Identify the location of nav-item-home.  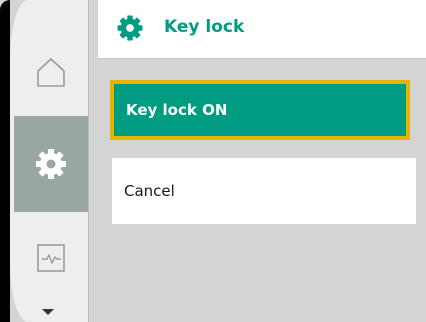
(51, 72).